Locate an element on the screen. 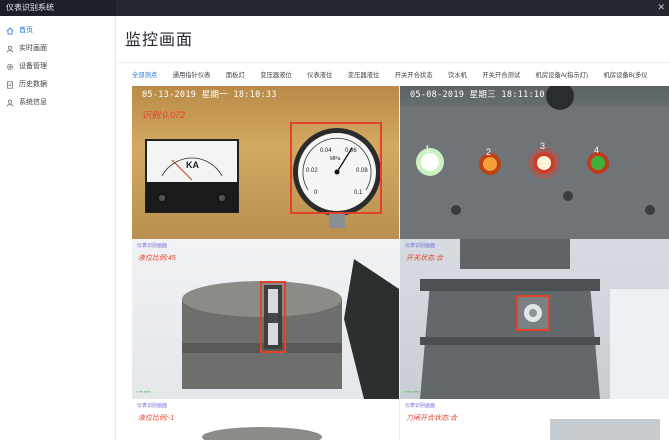 The image size is (669, 440). tab-transformer-level: 变压器液位 is located at coordinates (275, 75).